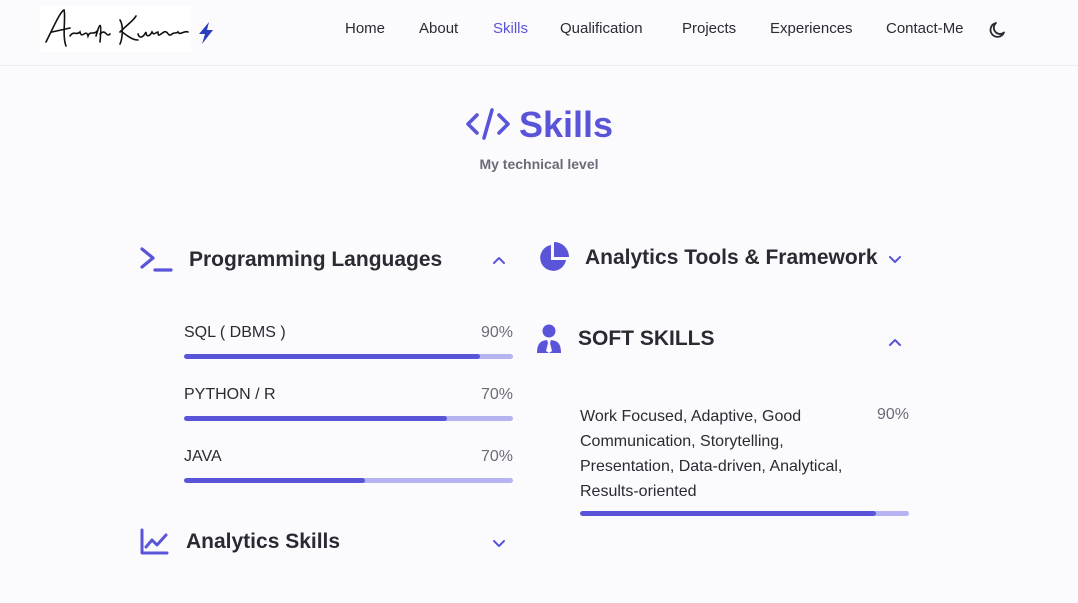 Image resolution: width=1078 pixels, height=603 pixels. What do you see at coordinates (230, 394) in the screenshot?
I see `skill-name: PYTHON / R` at bounding box center [230, 394].